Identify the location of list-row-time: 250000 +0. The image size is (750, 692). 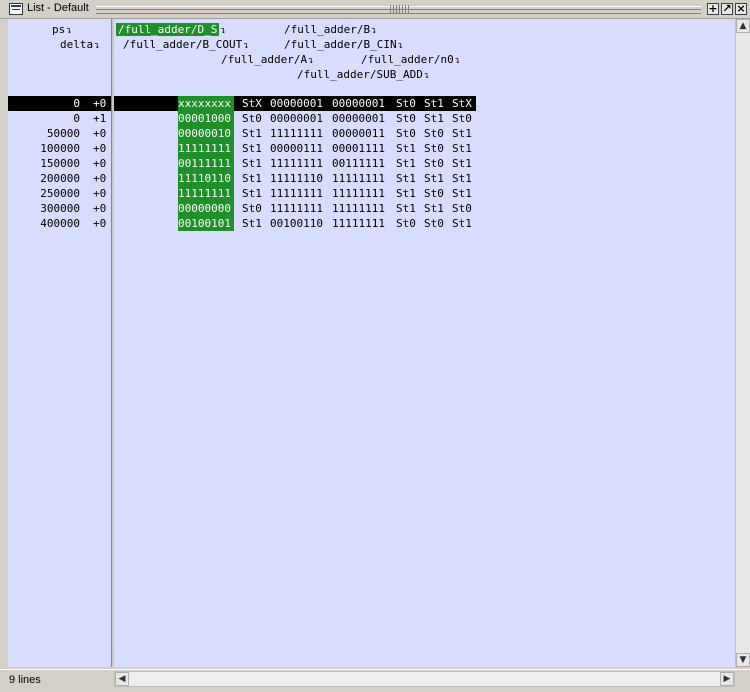
(61, 193).